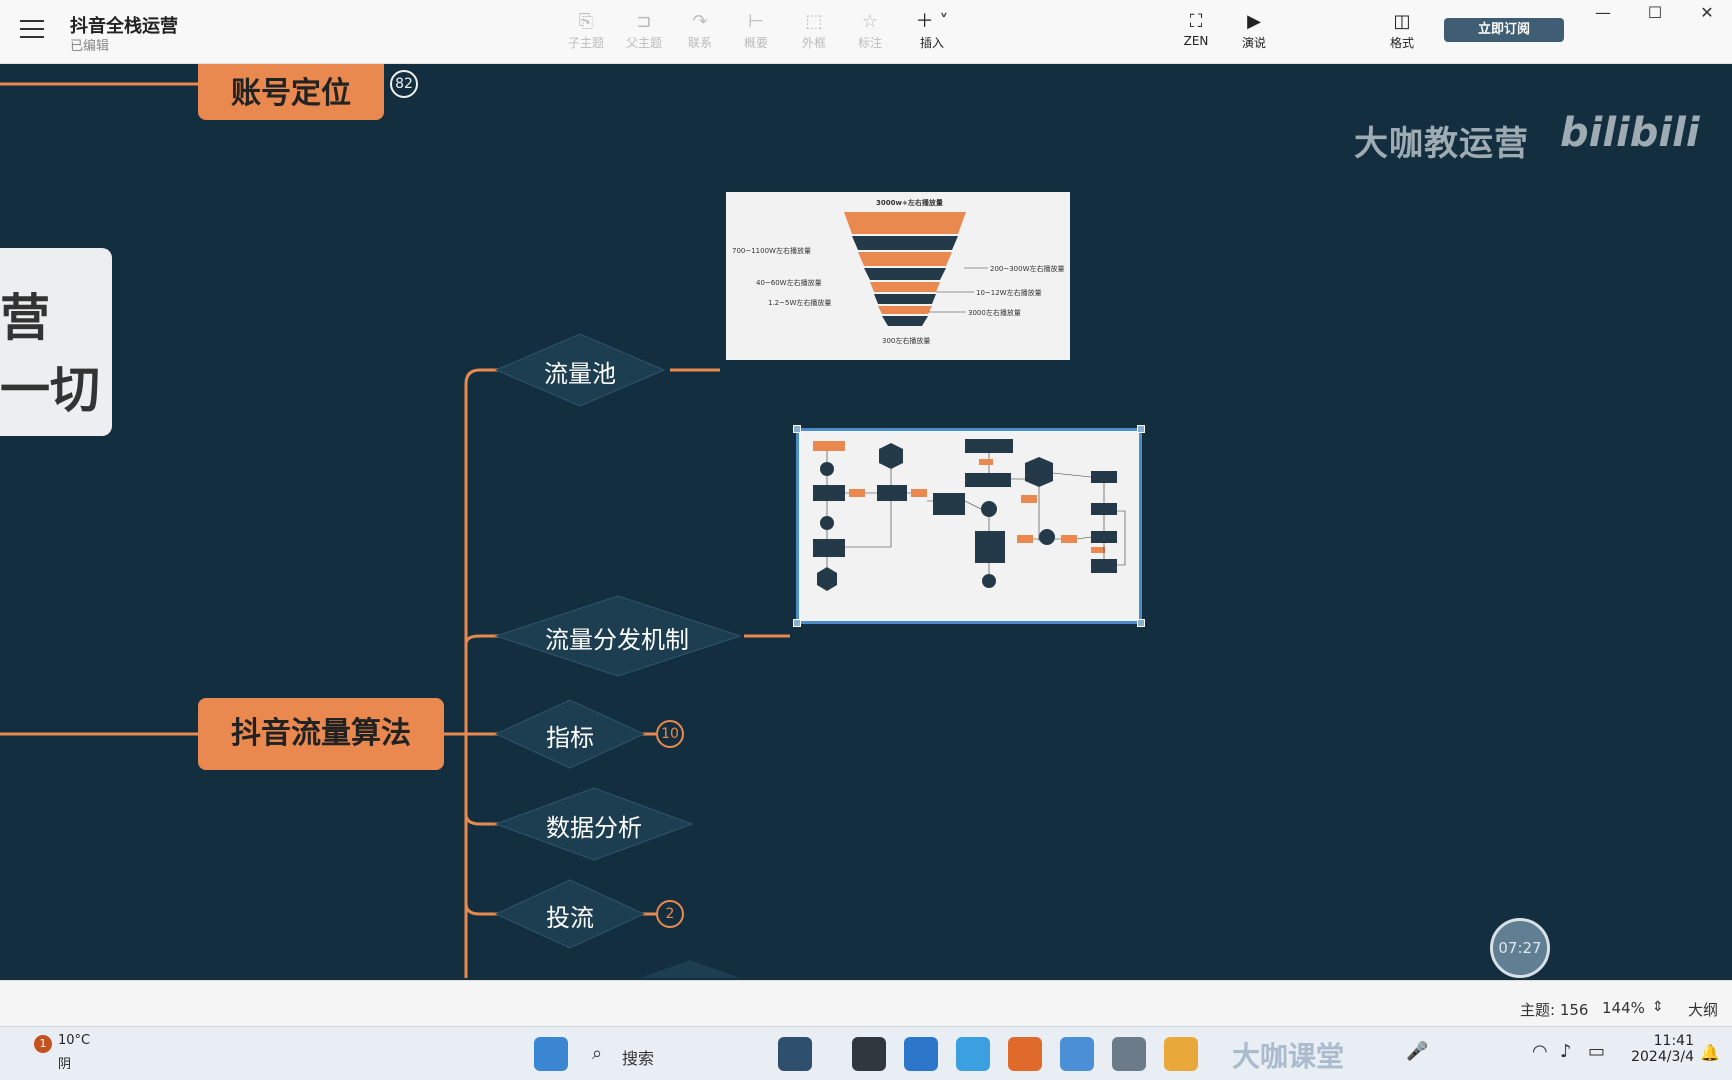 The width and height of the screenshot is (1732, 1080). Describe the element at coordinates (909, 203) in the screenshot. I see `funnel-label-top: 3000w+左右播放量` at that location.